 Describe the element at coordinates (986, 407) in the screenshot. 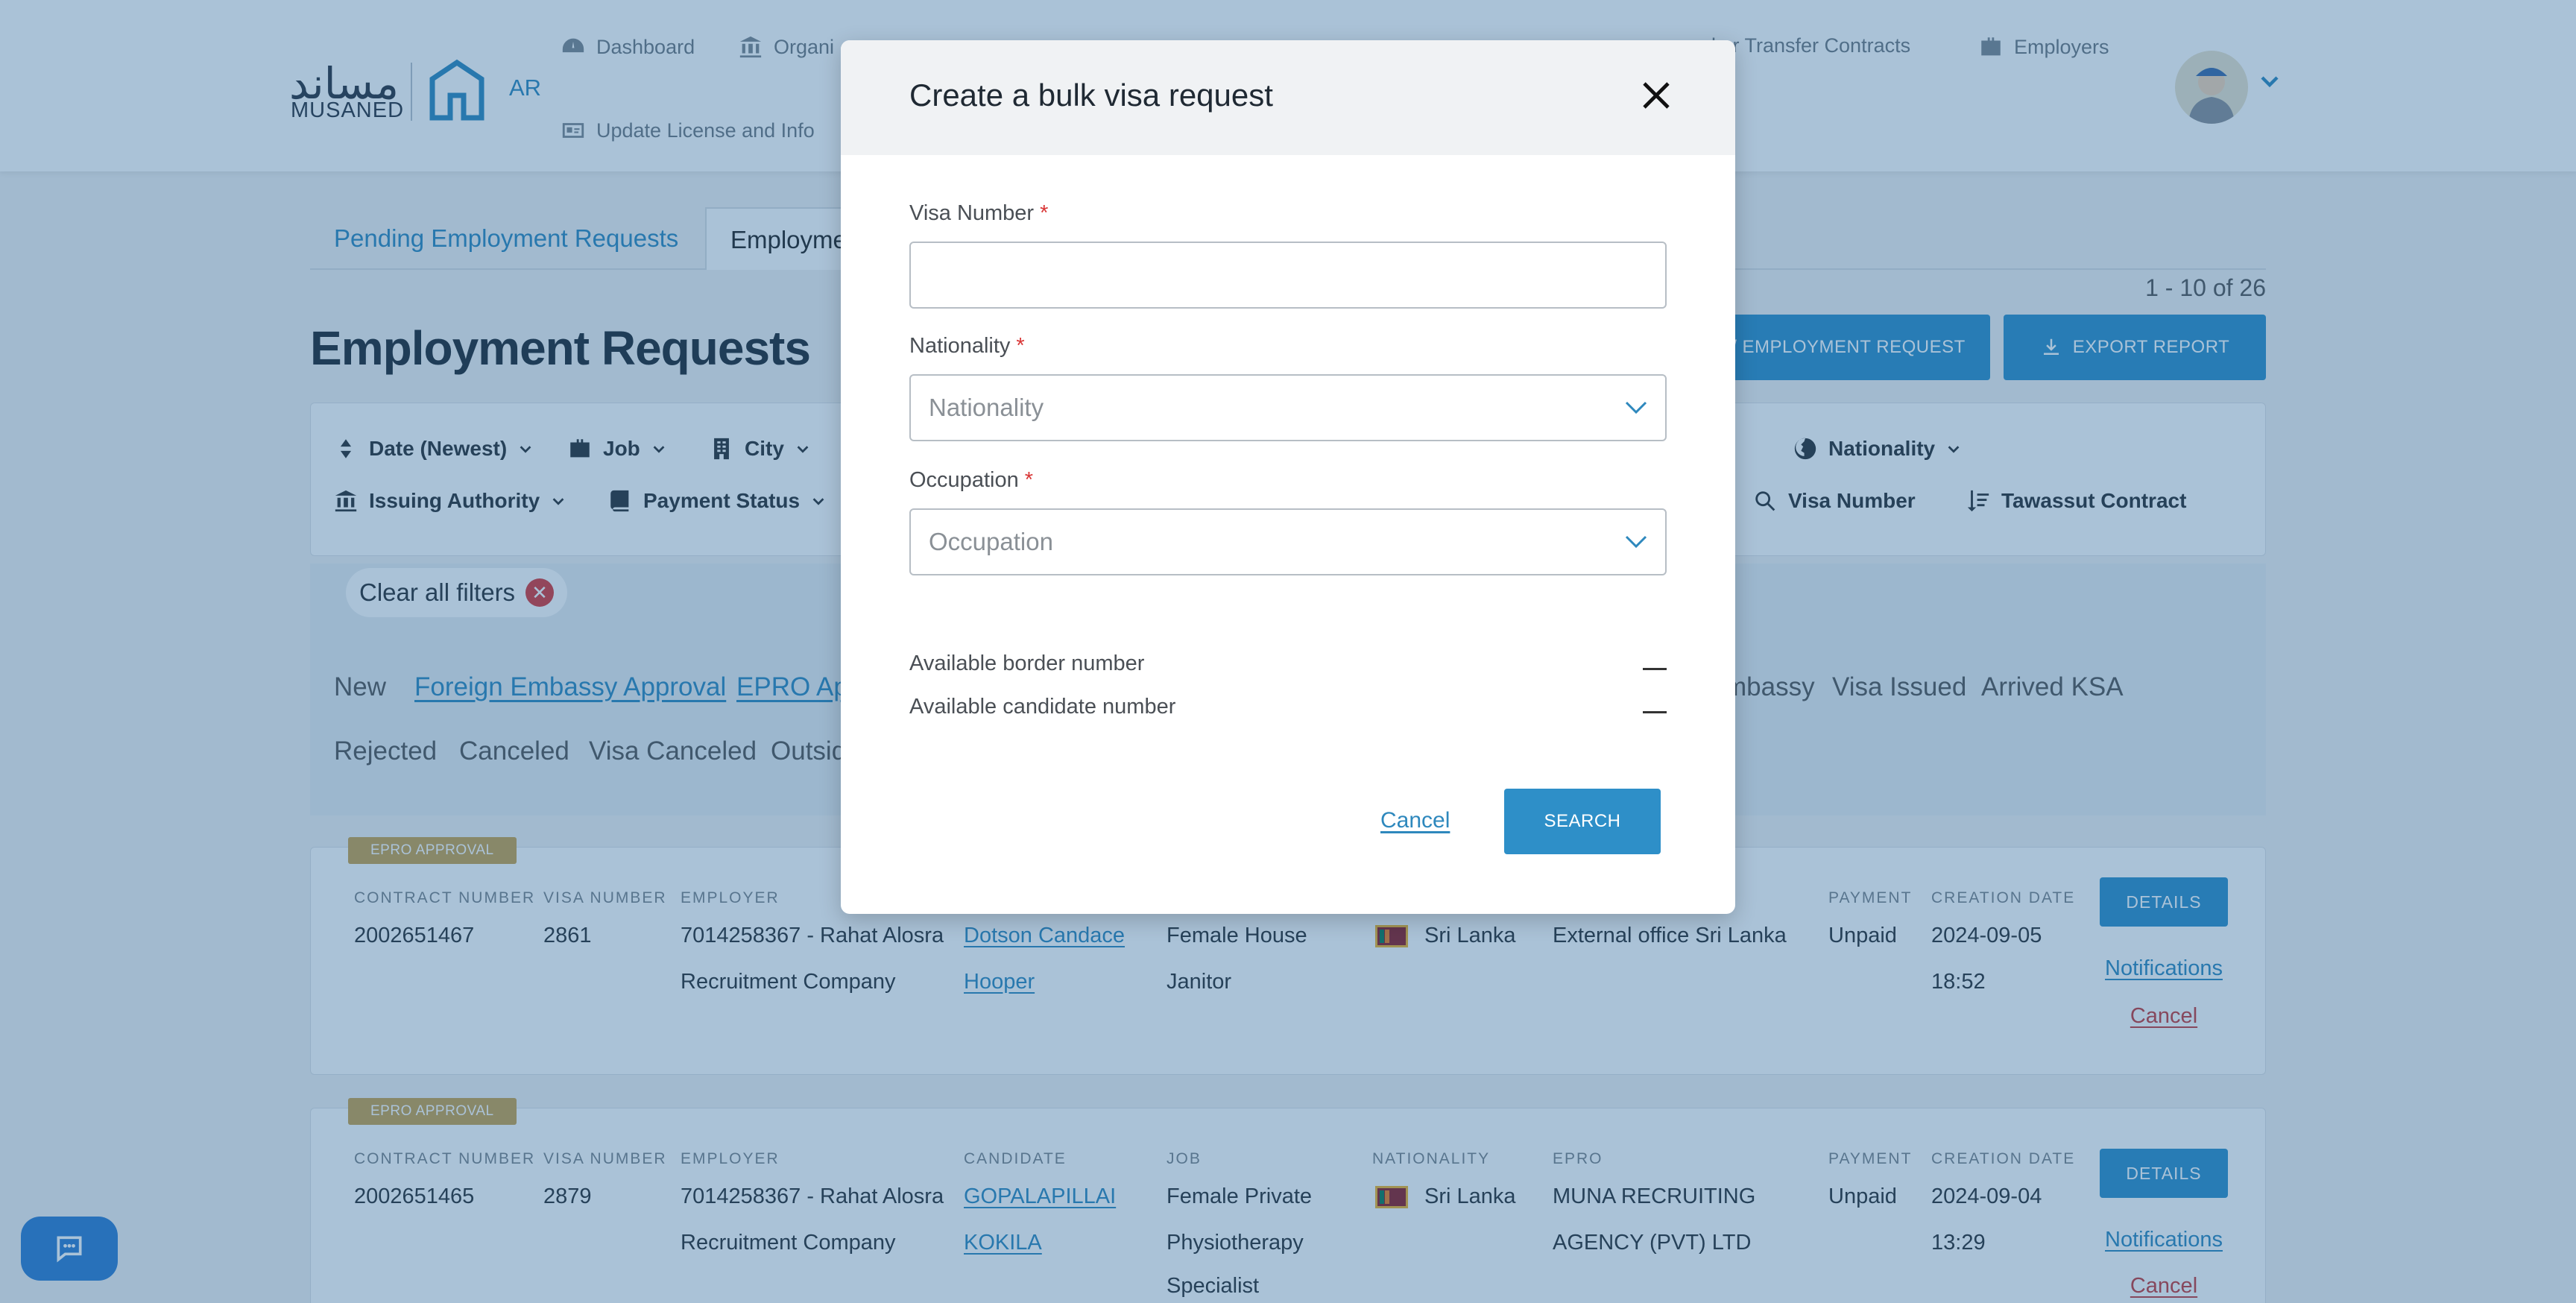

I see `nationality-placeholder: Nationality` at that location.